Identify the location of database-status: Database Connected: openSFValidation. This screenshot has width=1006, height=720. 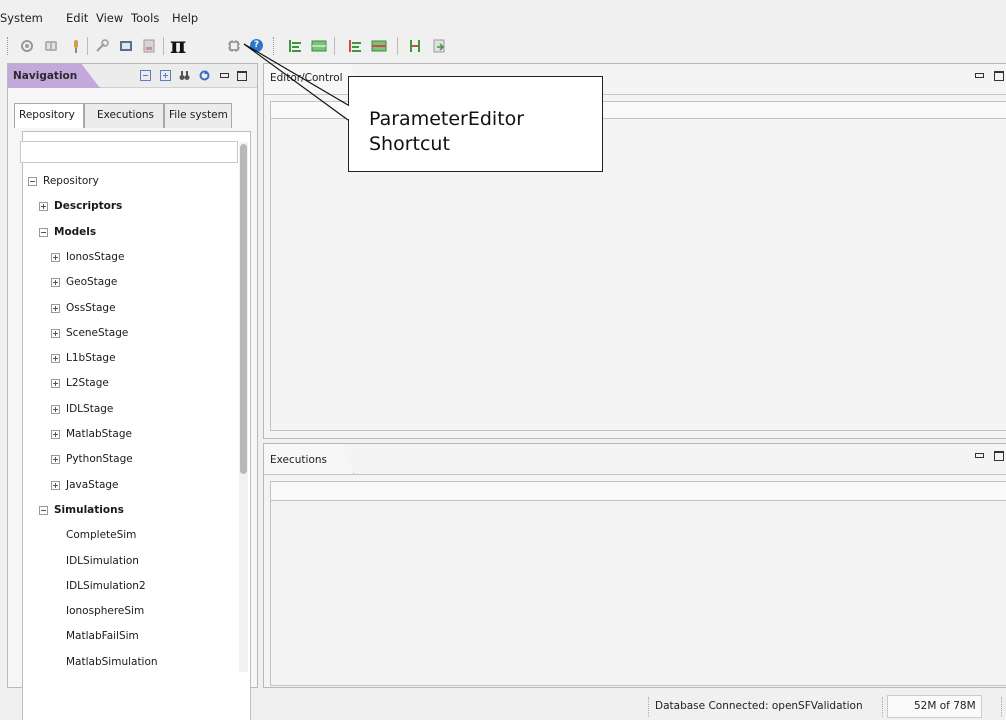
(759, 706).